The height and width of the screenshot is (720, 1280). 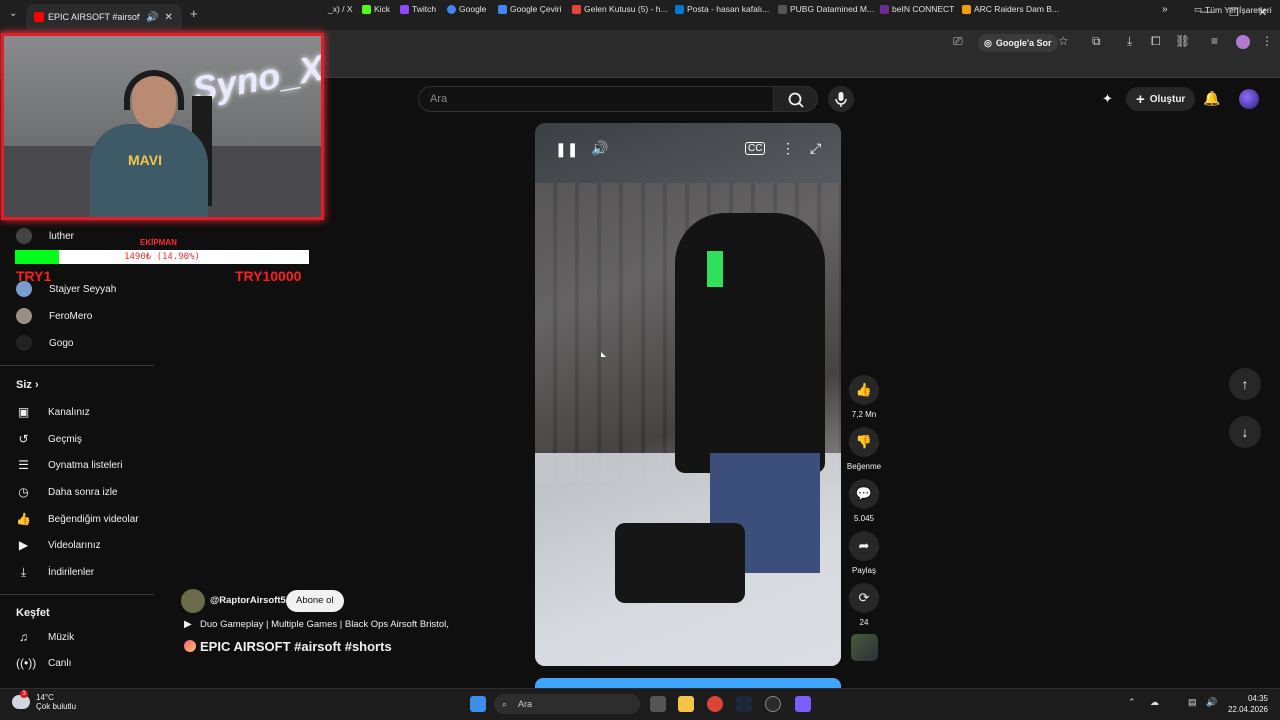 What do you see at coordinates (418, 9) in the screenshot?
I see `bookmark-twitch: Twitch` at bounding box center [418, 9].